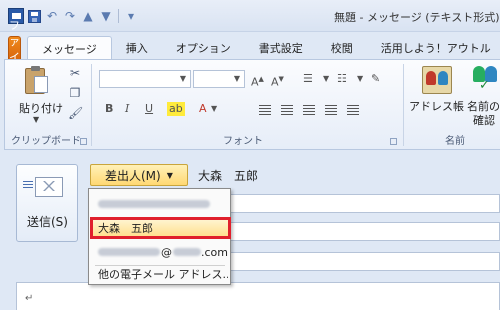 This screenshot has height=310, width=500. I want to click on decrease-indent-icon, so click(331, 110).